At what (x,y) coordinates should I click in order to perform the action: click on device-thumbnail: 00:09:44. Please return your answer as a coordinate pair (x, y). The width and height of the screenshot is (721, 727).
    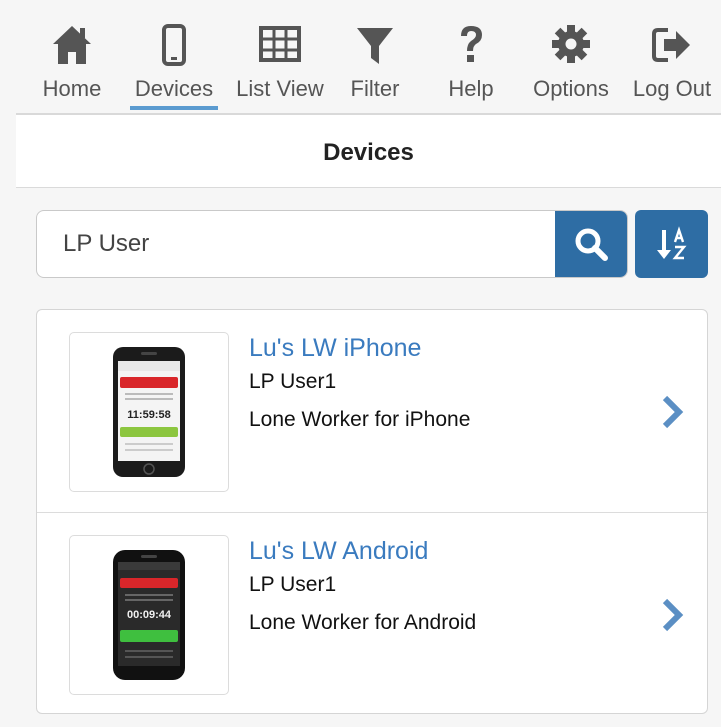
    Looking at the image, I should click on (149, 615).